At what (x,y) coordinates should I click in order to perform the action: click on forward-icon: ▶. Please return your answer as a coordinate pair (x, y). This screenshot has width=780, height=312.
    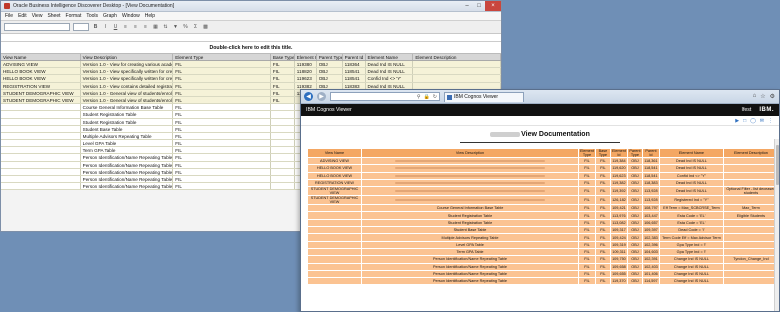
    Looking at the image, I should click on (321, 96).